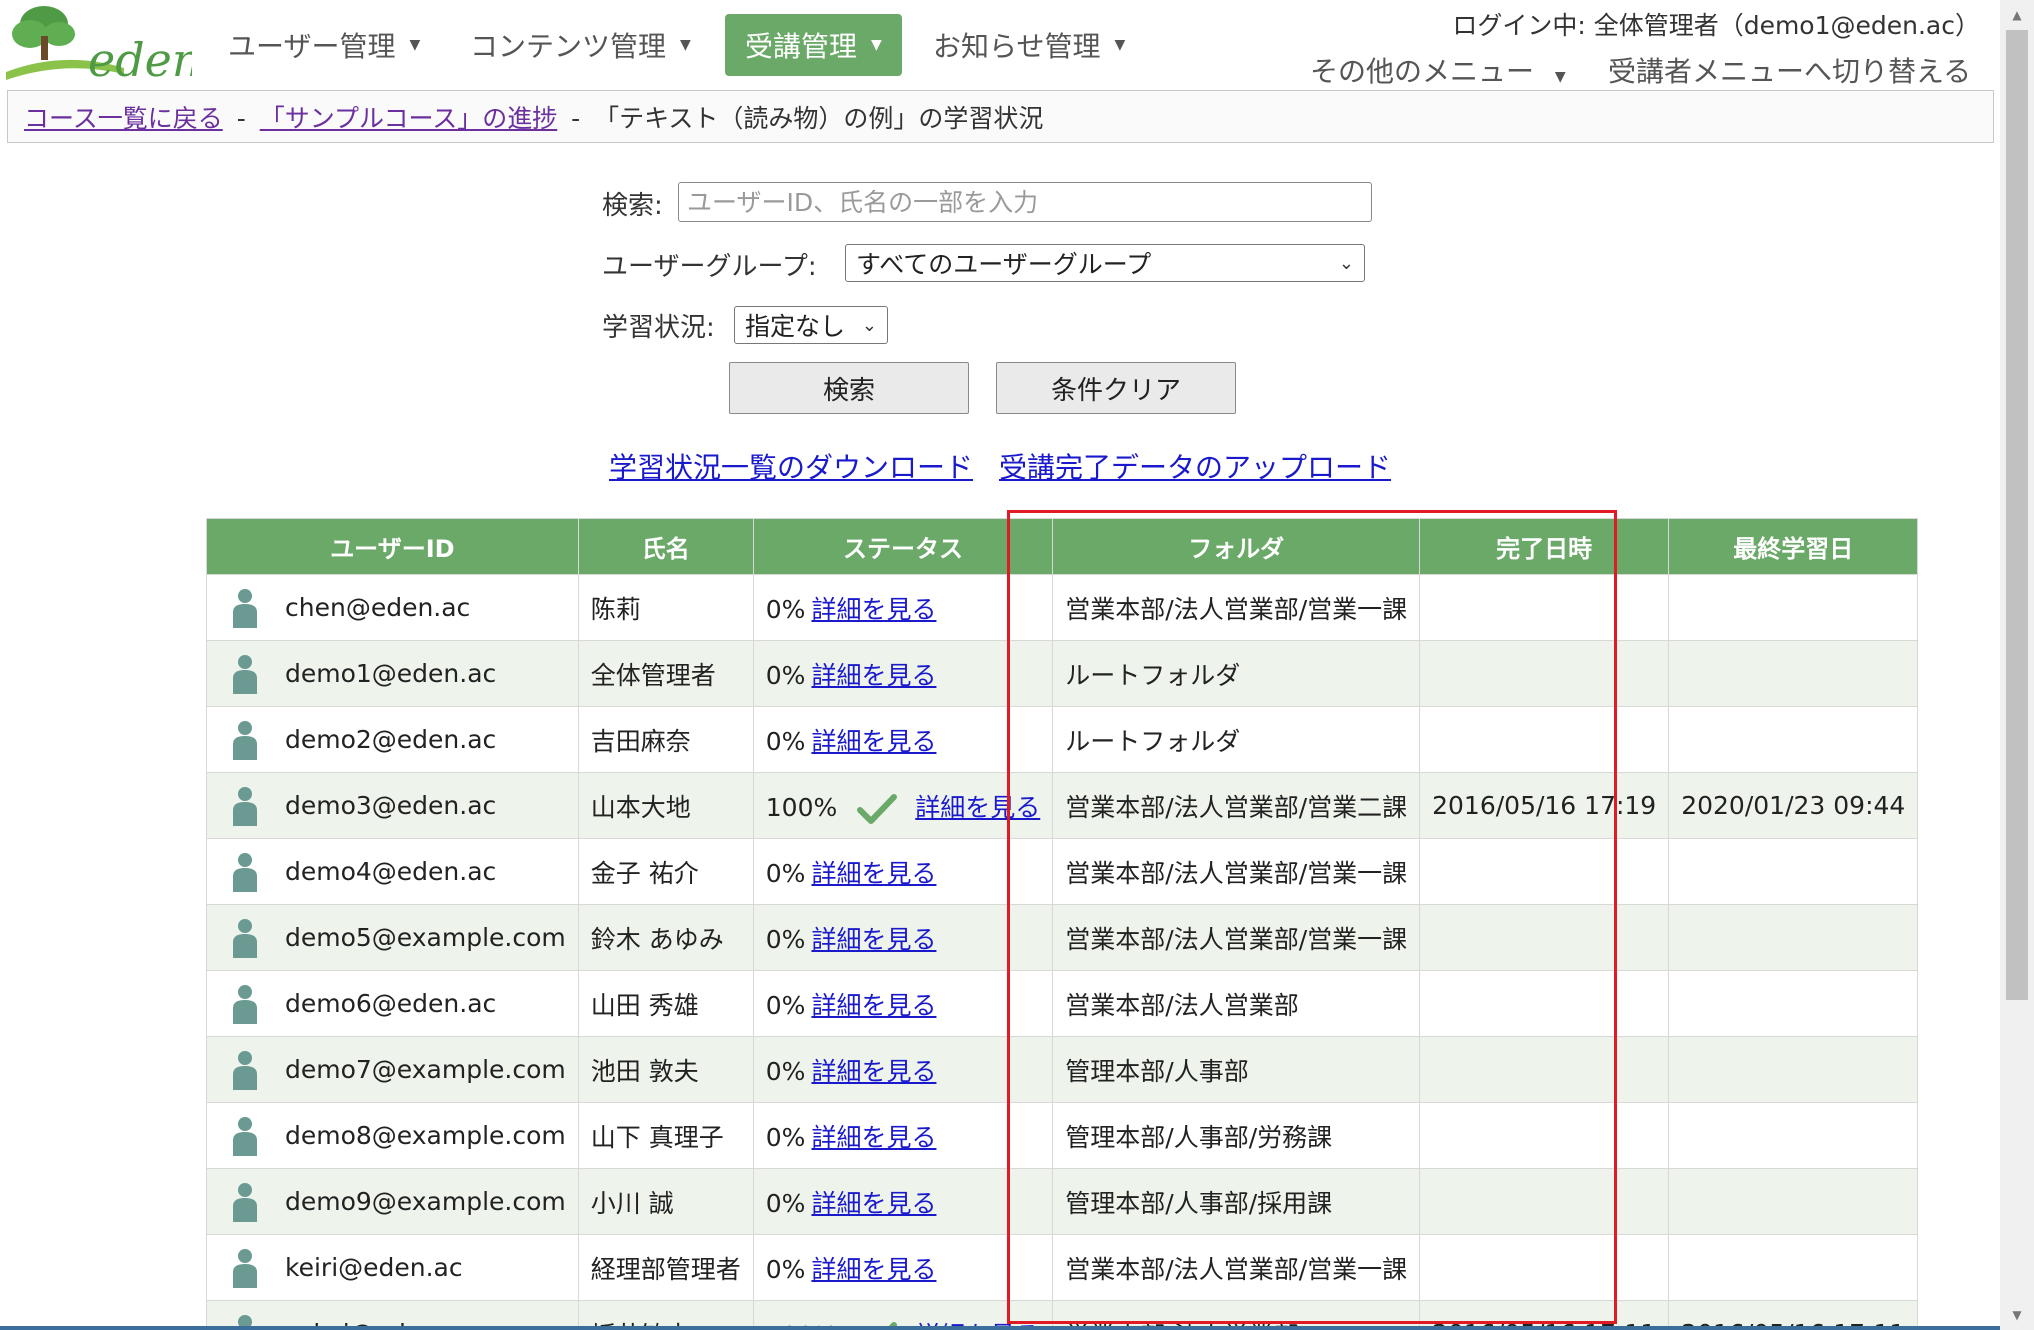 The width and height of the screenshot is (2034, 1330). Describe the element at coordinates (665, 1201) in the screenshot. I see `cell-name: 小川 誠` at that location.